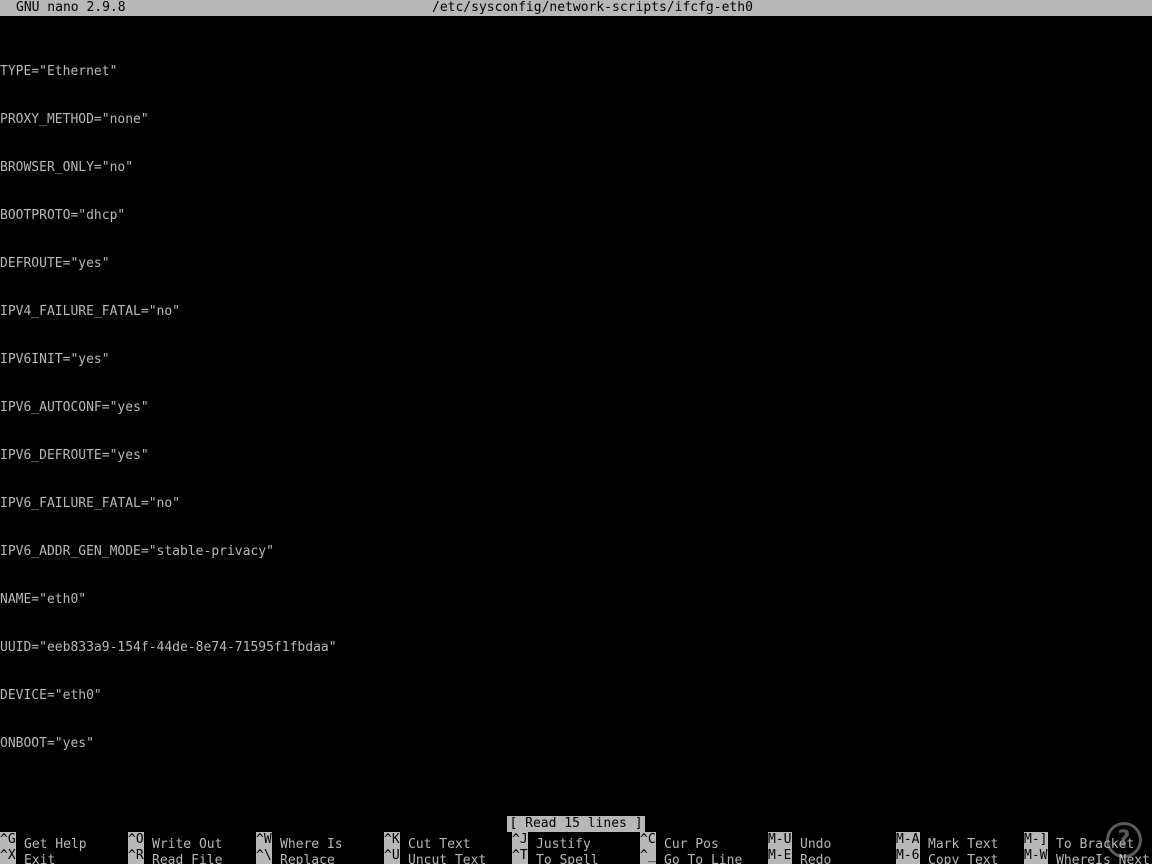  Describe the element at coordinates (963, 858) in the screenshot. I see `shortcut-label: Copy Text` at that location.